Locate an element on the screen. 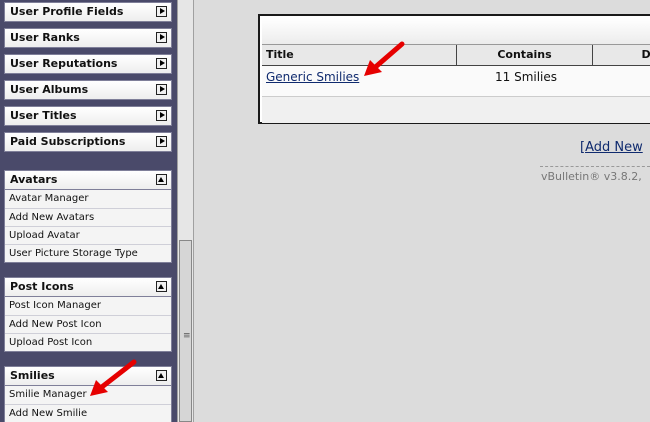 The width and height of the screenshot is (650, 422). category-user-albums: User Albums is located at coordinates (88, 90).